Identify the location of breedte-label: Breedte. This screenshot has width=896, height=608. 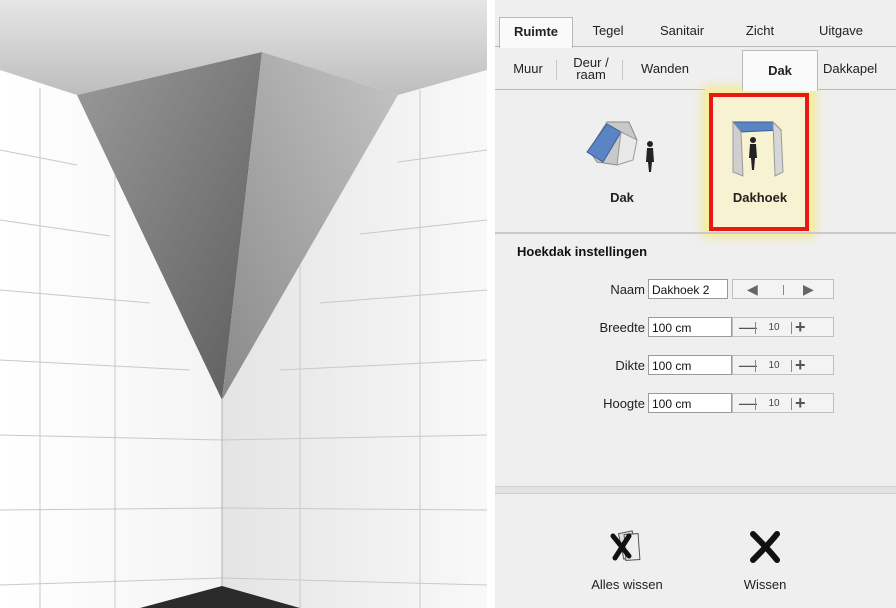
(622, 327).